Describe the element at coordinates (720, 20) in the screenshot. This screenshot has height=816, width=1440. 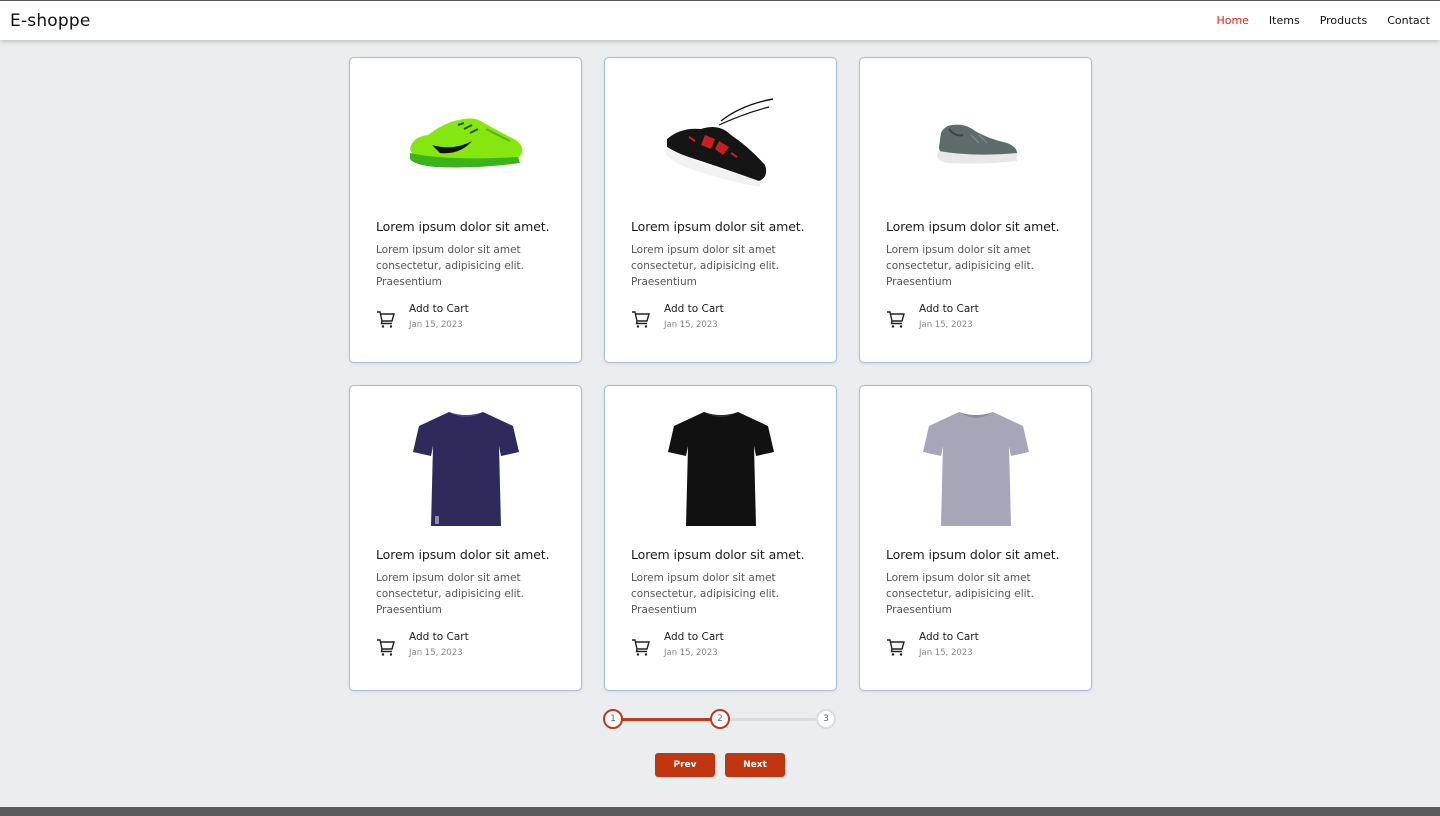
I see `navbar: E-shoppe Home Items Products Contact` at that location.